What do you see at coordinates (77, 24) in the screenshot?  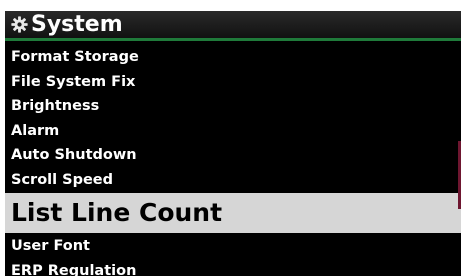 I see `page-title: System` at bounding box center [77, 24].